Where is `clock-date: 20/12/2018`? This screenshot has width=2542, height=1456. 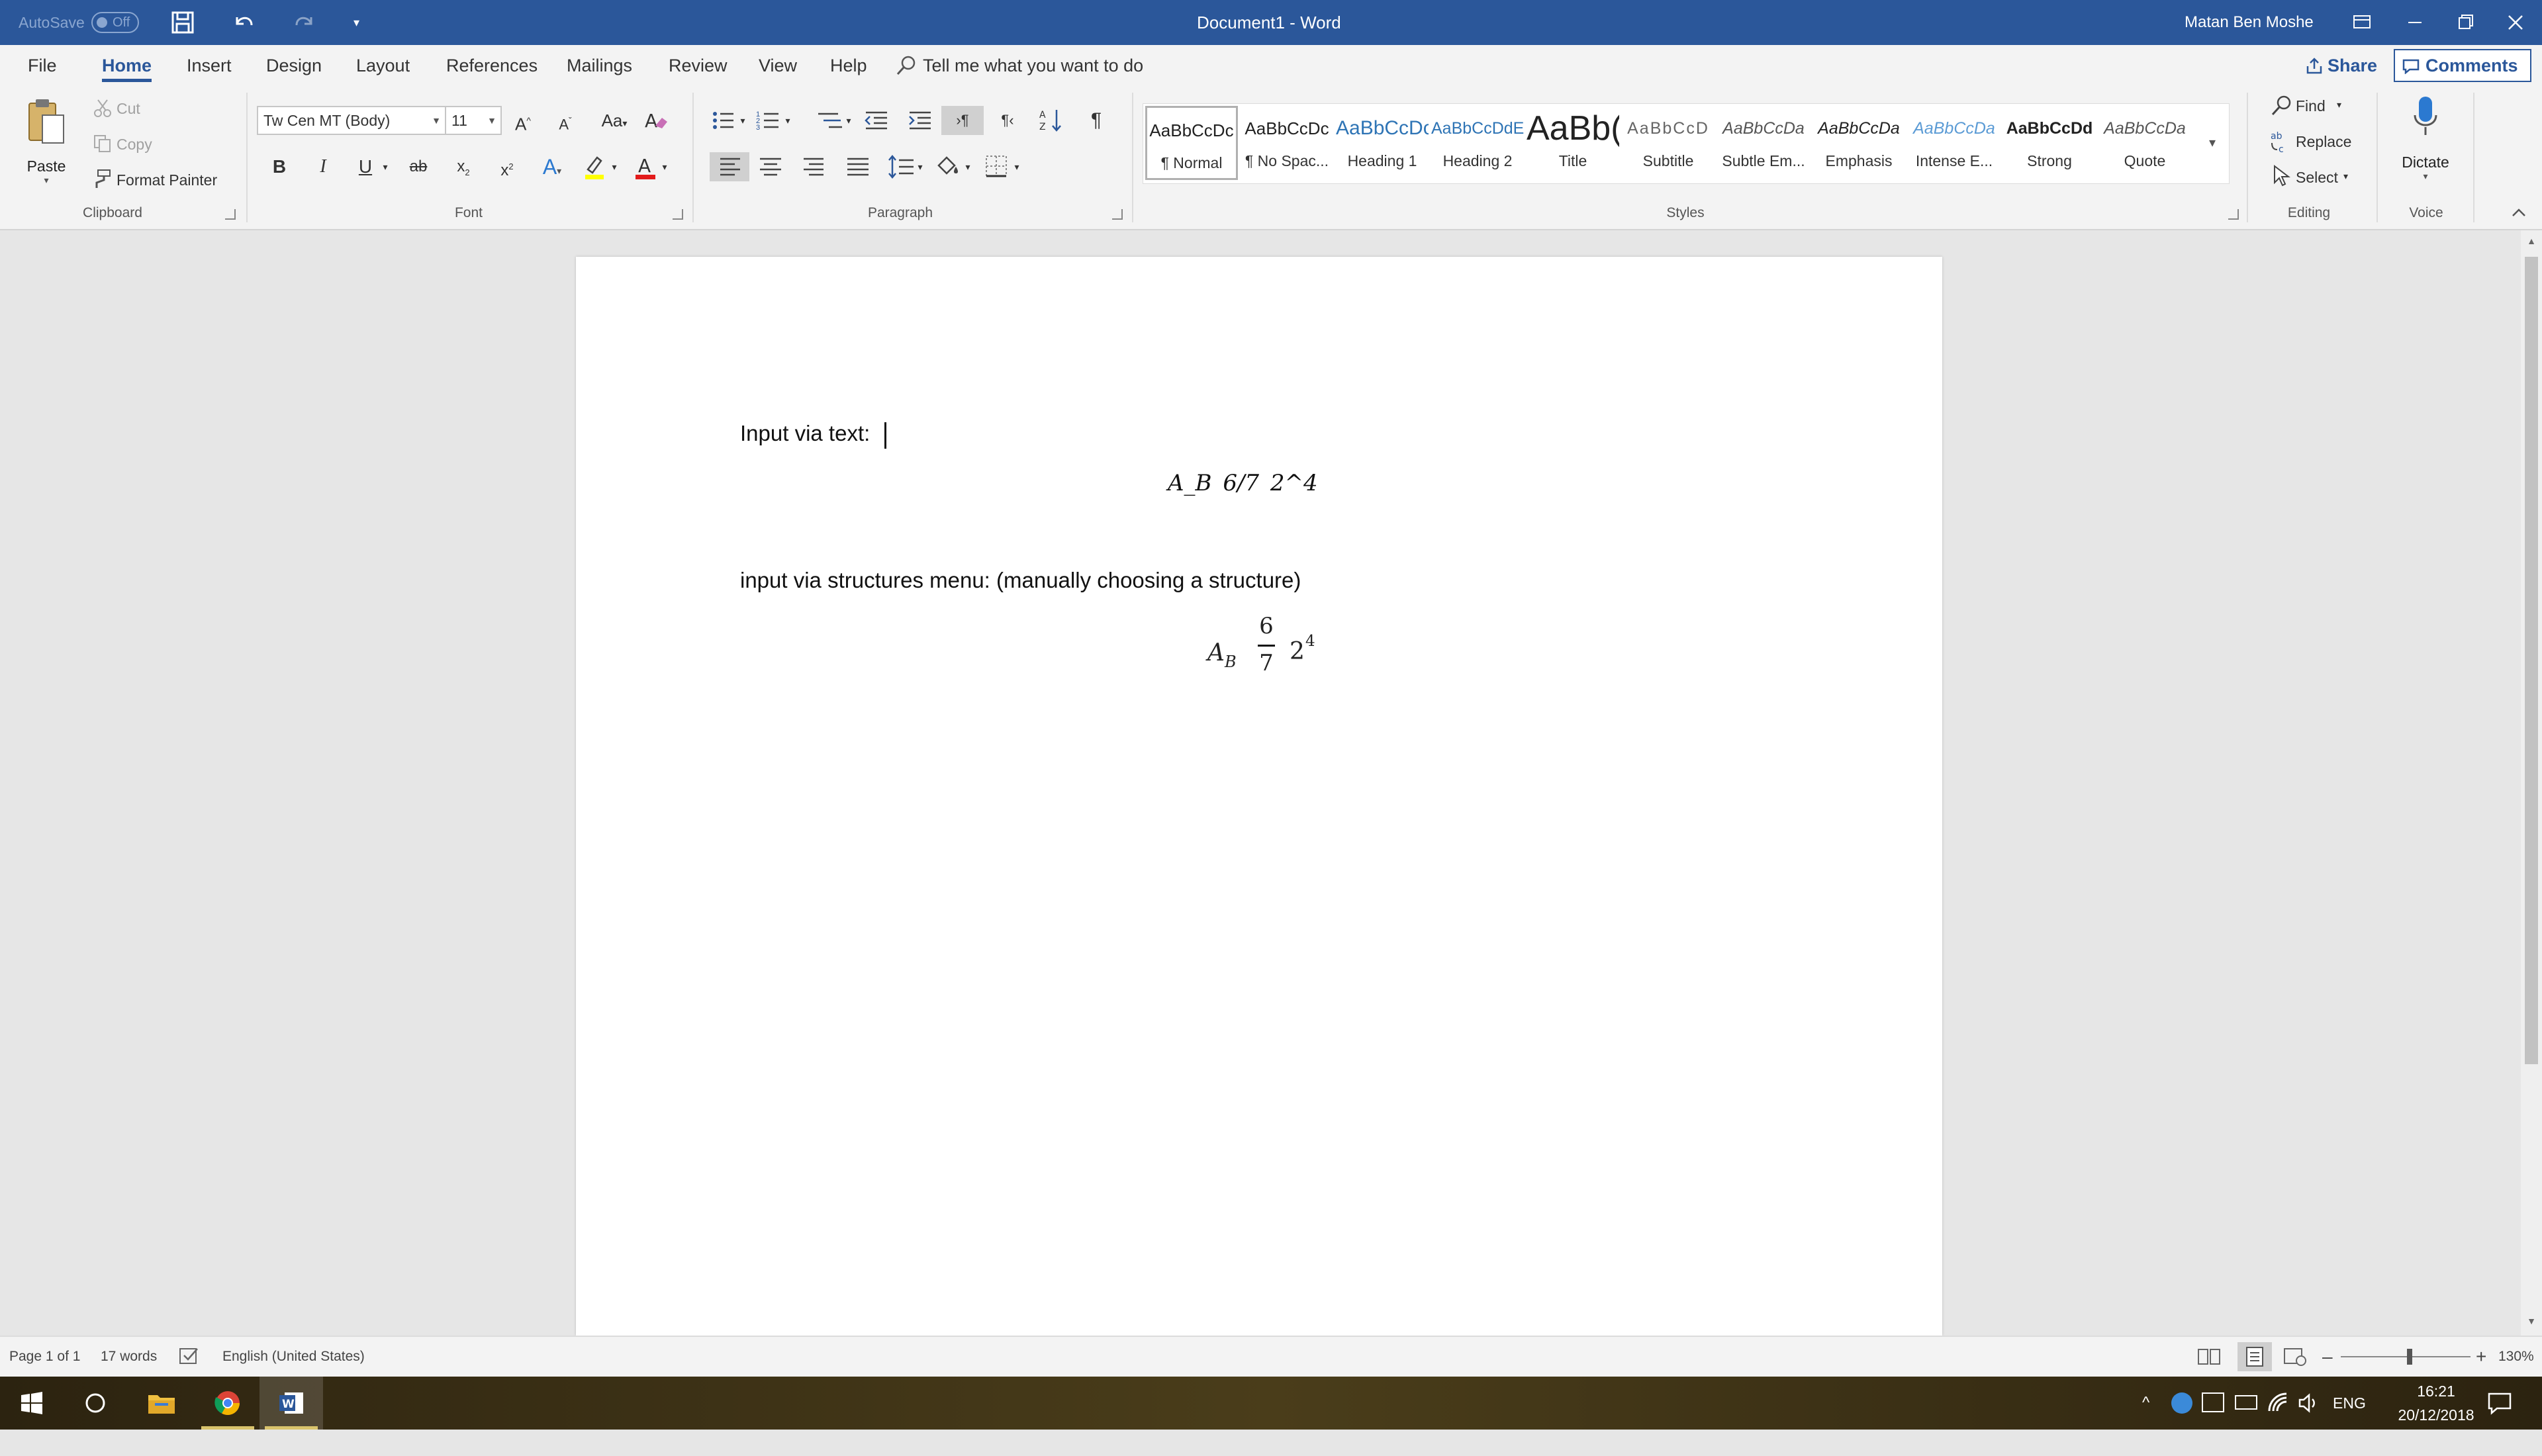
clock-date: 20/12/2018 is located at coordinates (2436, 1430).